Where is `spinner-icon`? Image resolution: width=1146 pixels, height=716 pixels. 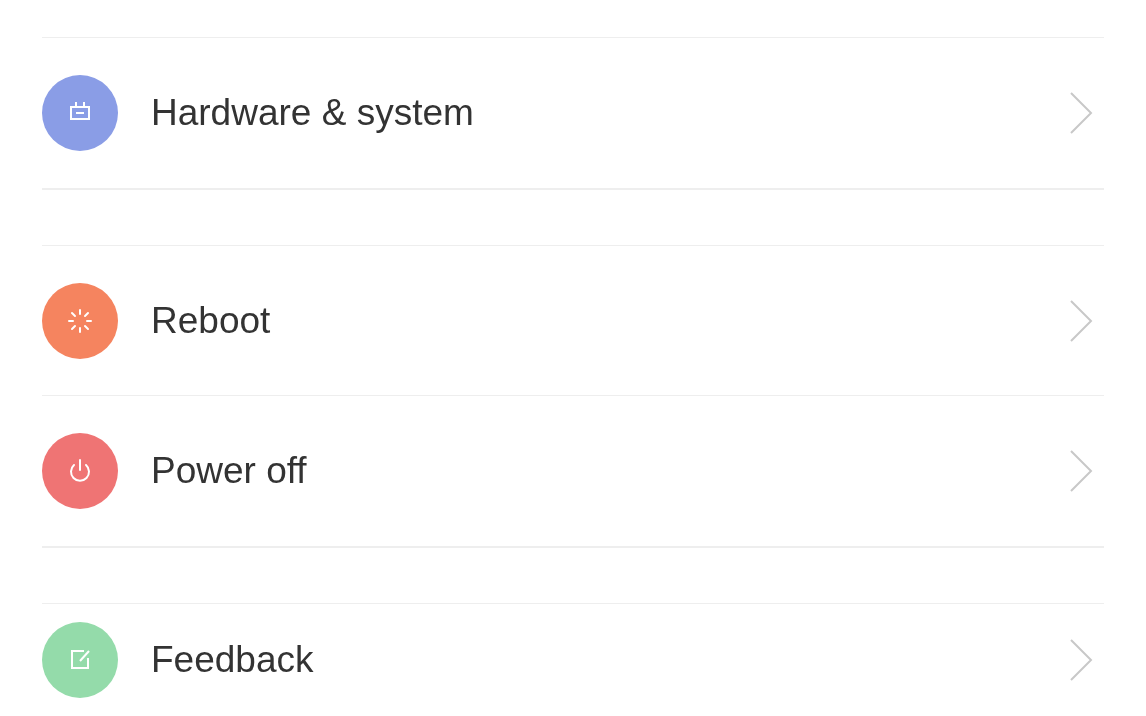
spinner-icon is located at coordinates (80, 320).